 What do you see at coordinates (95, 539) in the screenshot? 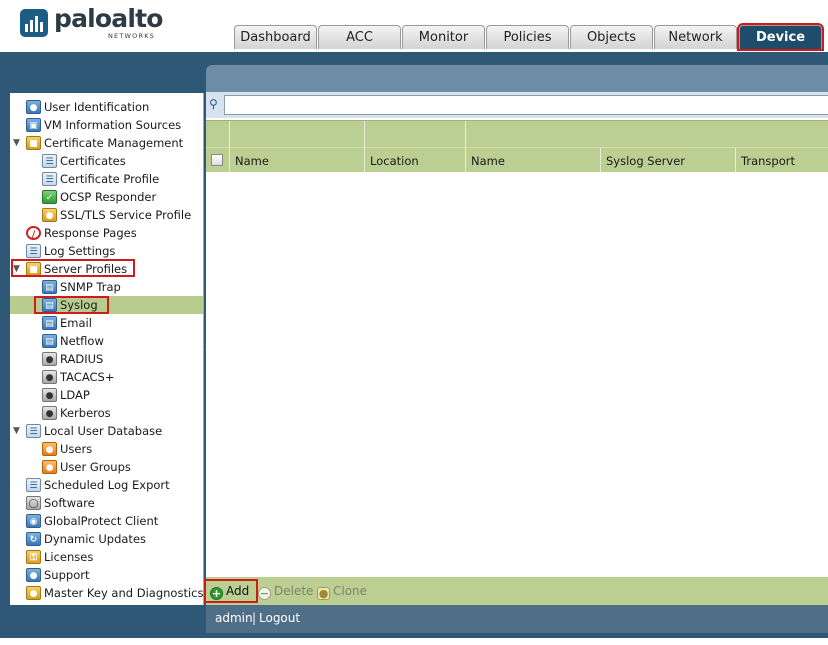
I see `sidebar-item-label: Dynamic Updates` at bounding box center [95, 539].